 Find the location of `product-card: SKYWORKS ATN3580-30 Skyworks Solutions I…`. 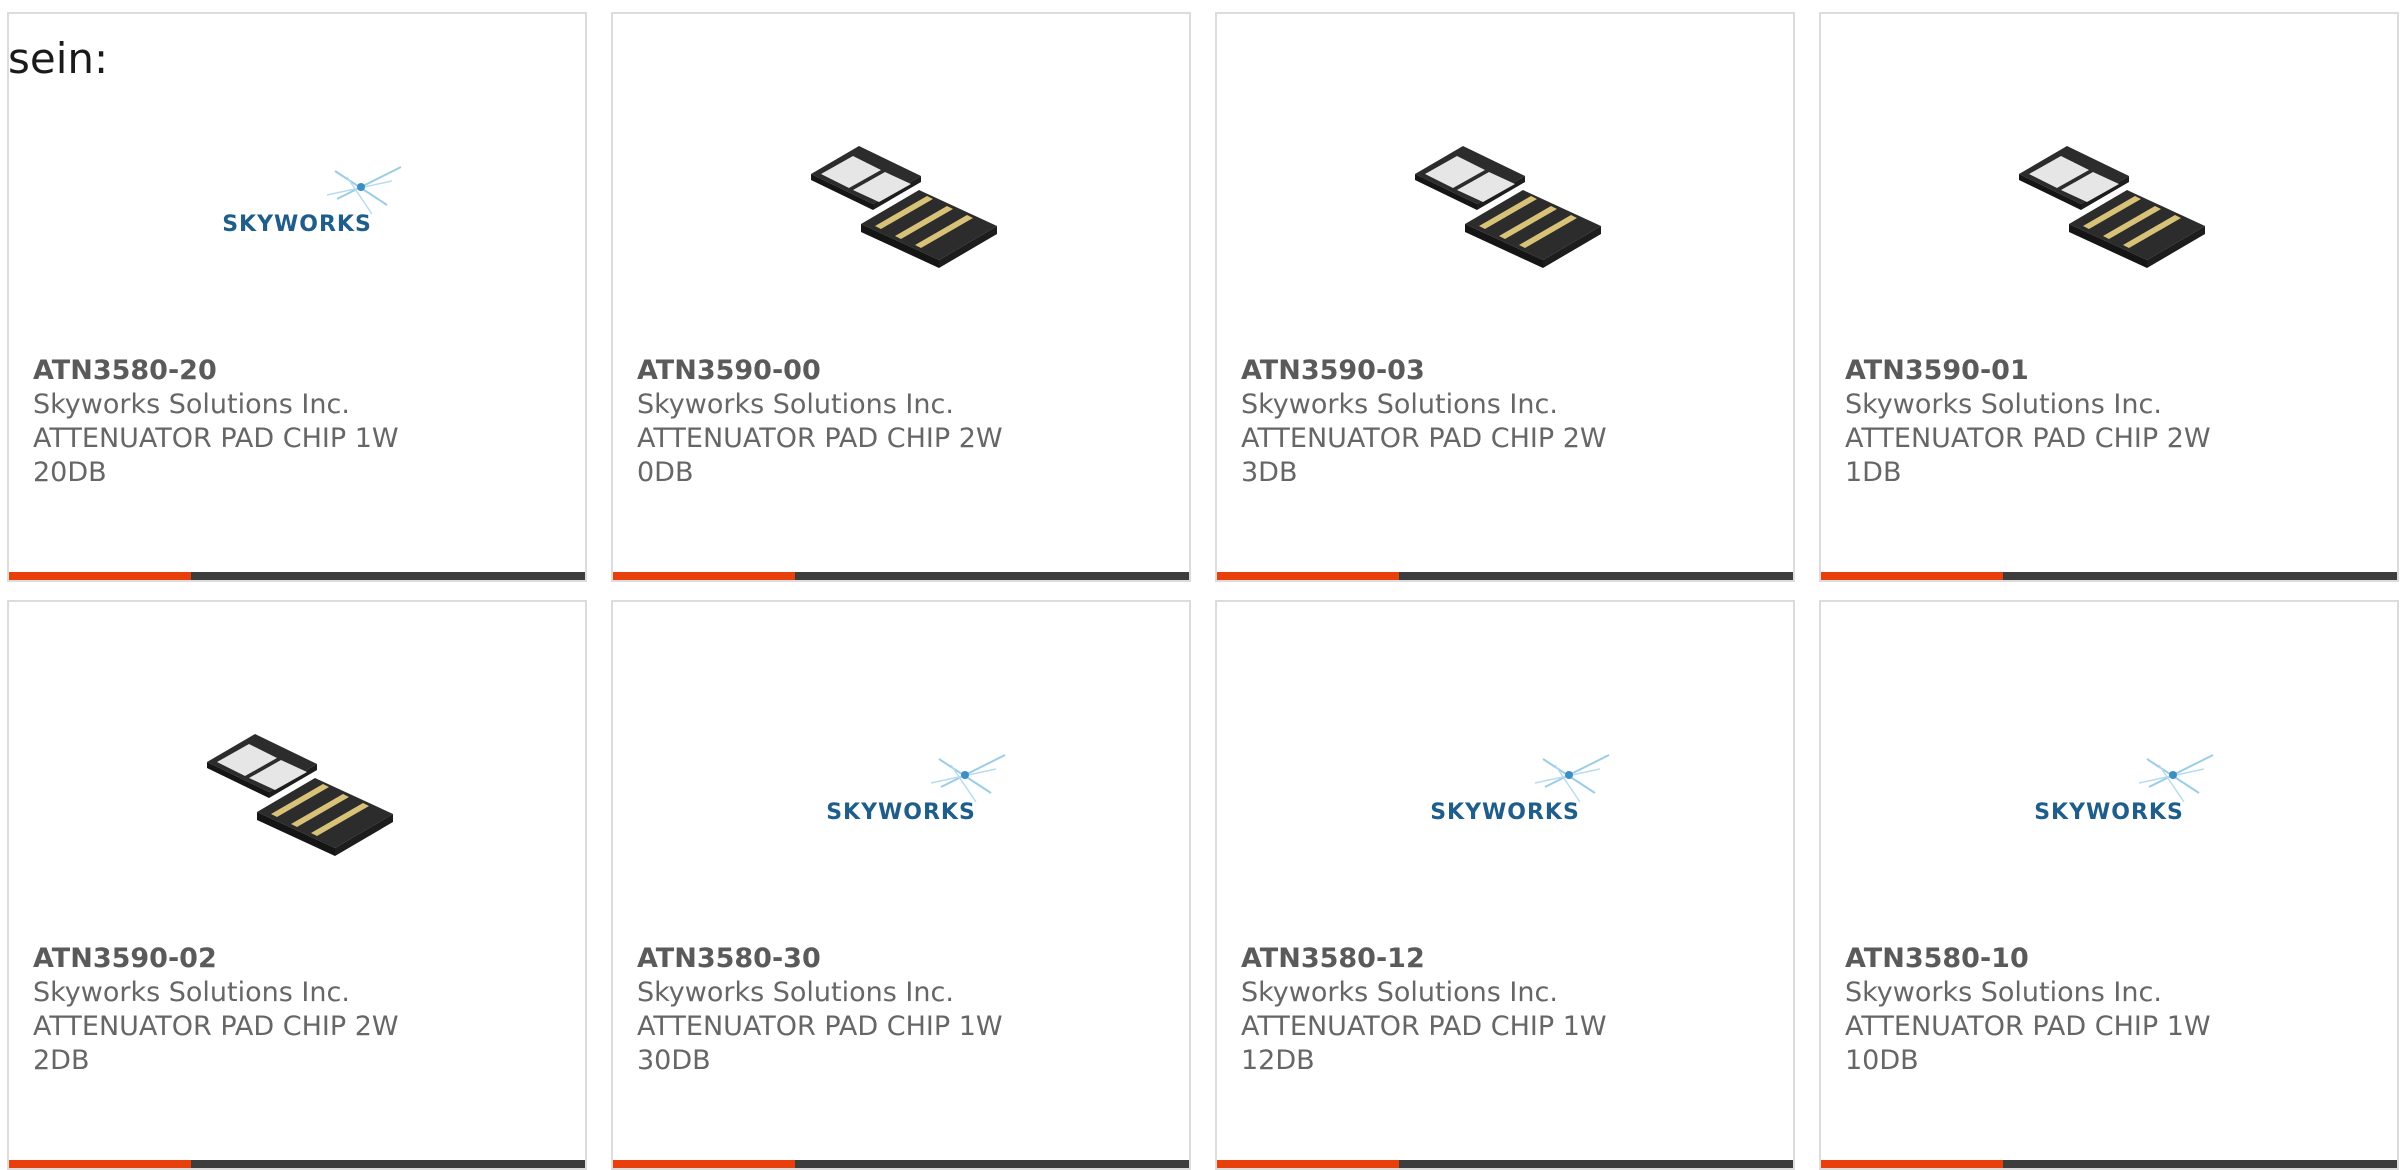

product-card: SKYWORKS ATN3580-30 Skyworks Solutions I… is located at coordinates (901, 885).